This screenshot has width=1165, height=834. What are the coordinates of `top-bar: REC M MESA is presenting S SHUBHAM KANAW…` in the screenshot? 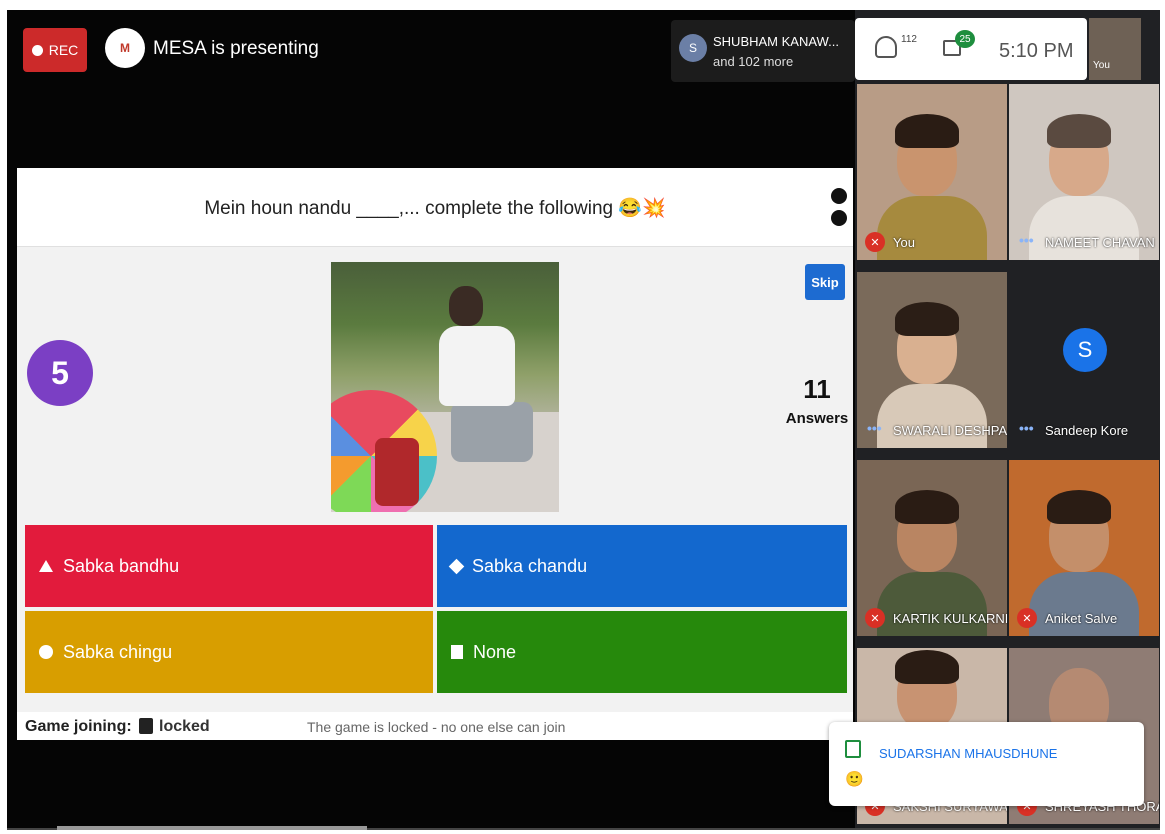 It's located at (431, 48).